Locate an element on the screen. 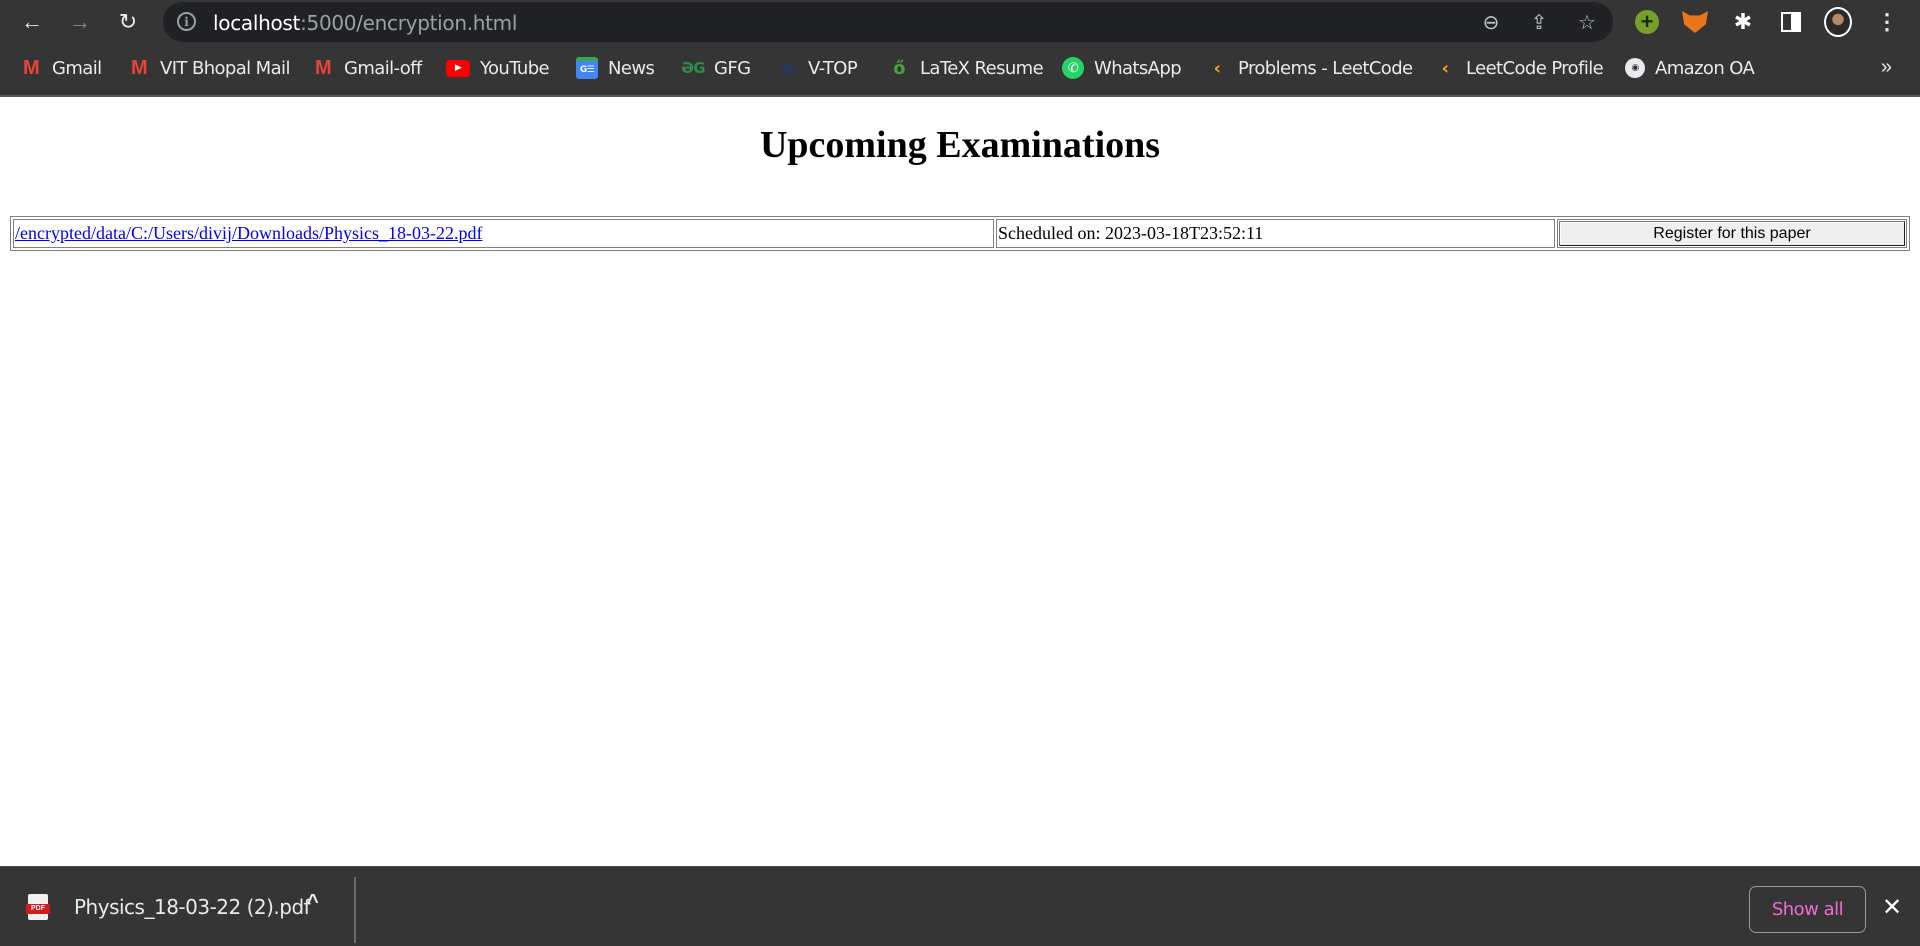  avatar is located at coordinates (1838, 22).